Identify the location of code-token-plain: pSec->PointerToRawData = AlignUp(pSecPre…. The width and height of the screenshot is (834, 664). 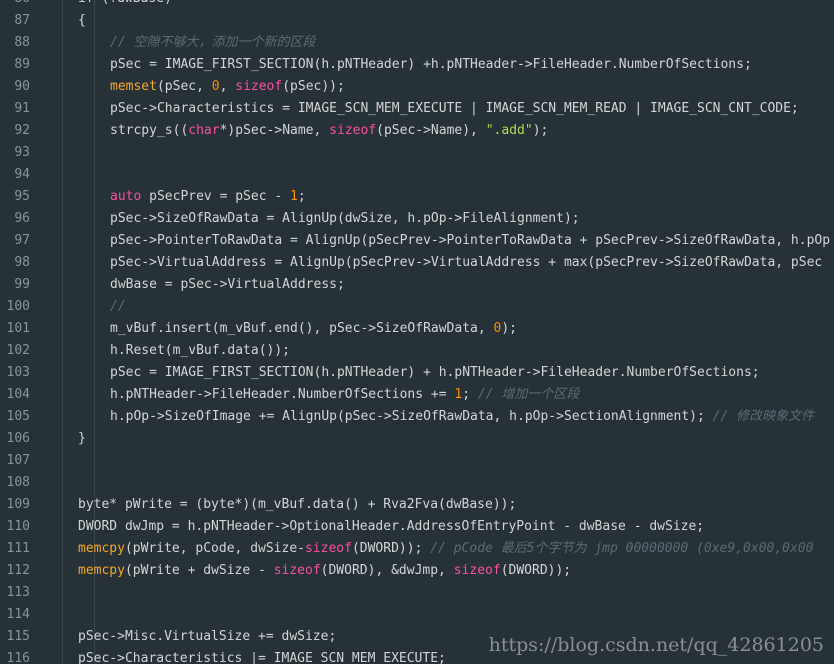
(470, 240).